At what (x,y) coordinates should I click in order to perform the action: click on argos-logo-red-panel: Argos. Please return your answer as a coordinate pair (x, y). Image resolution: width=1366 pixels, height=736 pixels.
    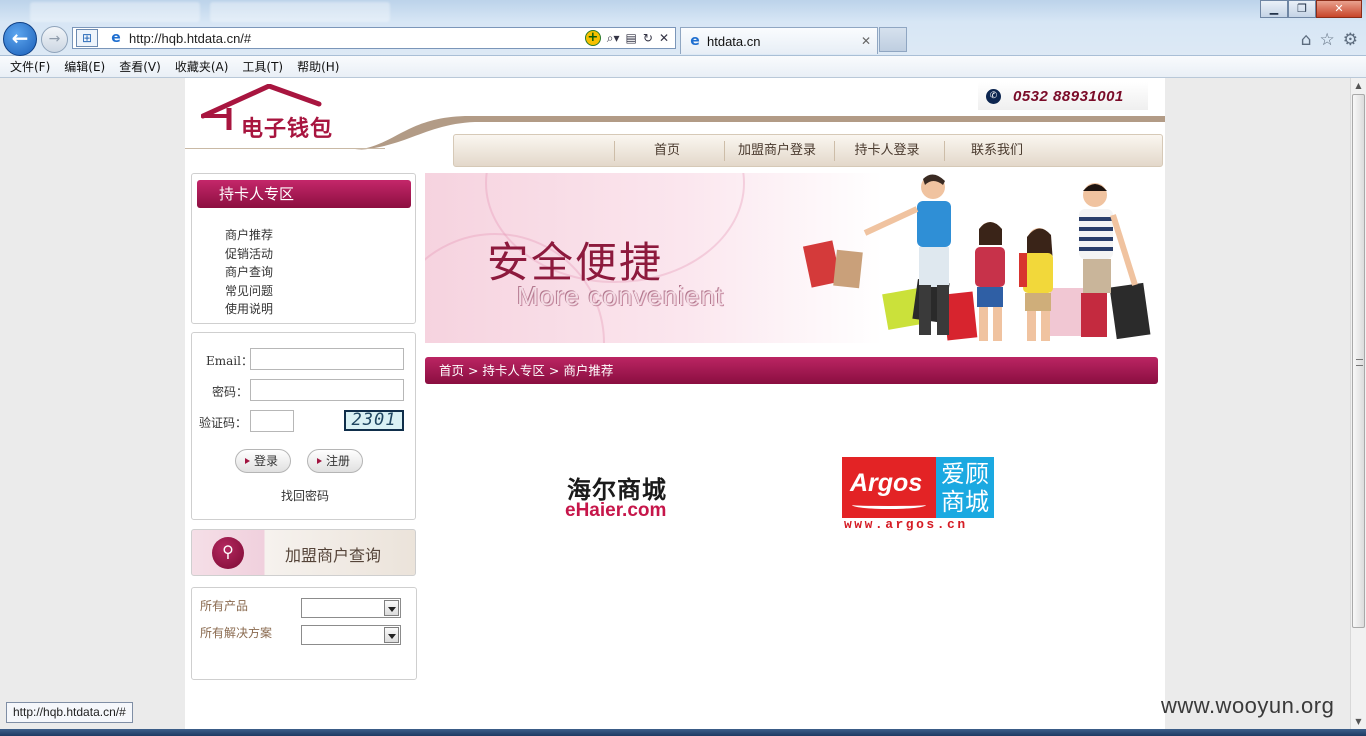
    Looking at the image, I should click on (889, 487).